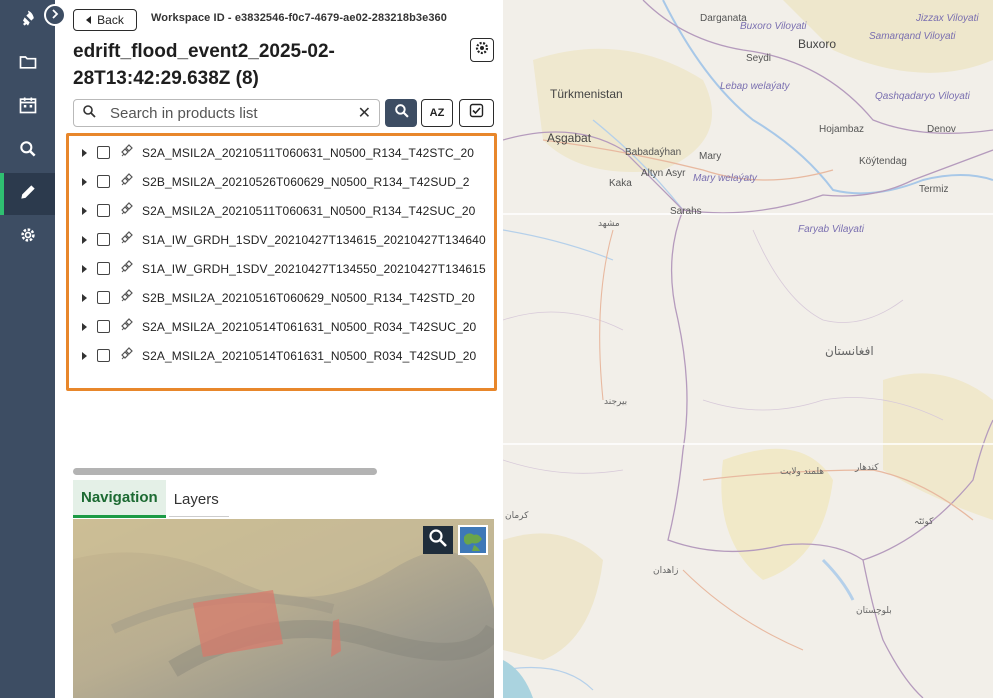 The width and height of the screenshot is (993, 698). I want to click on rail-item-settings, so click(27, 237).